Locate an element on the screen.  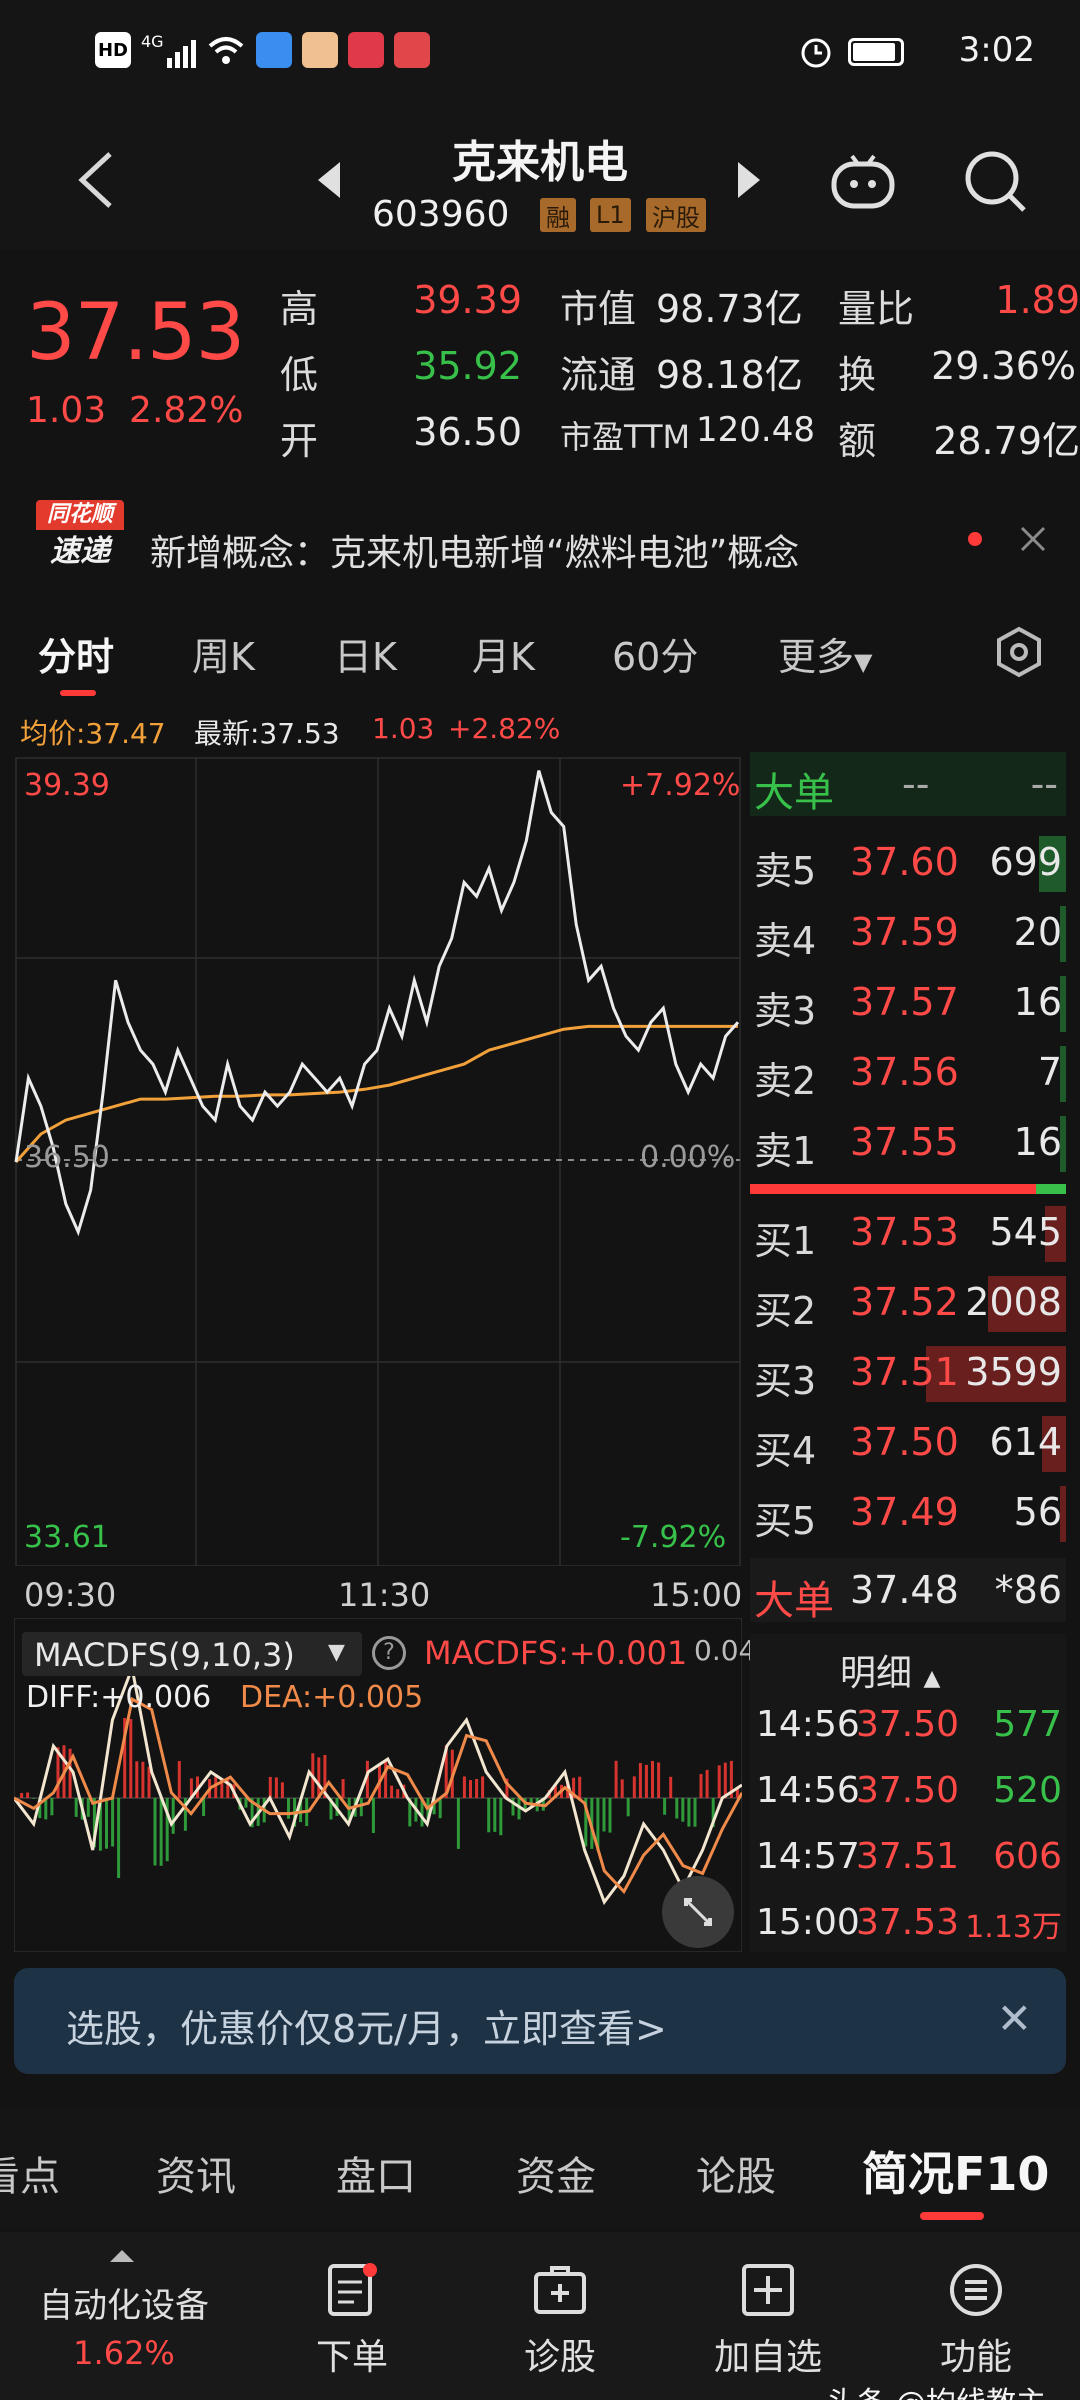
tab-more: 更多▼ is located at coordinates (825, 653).